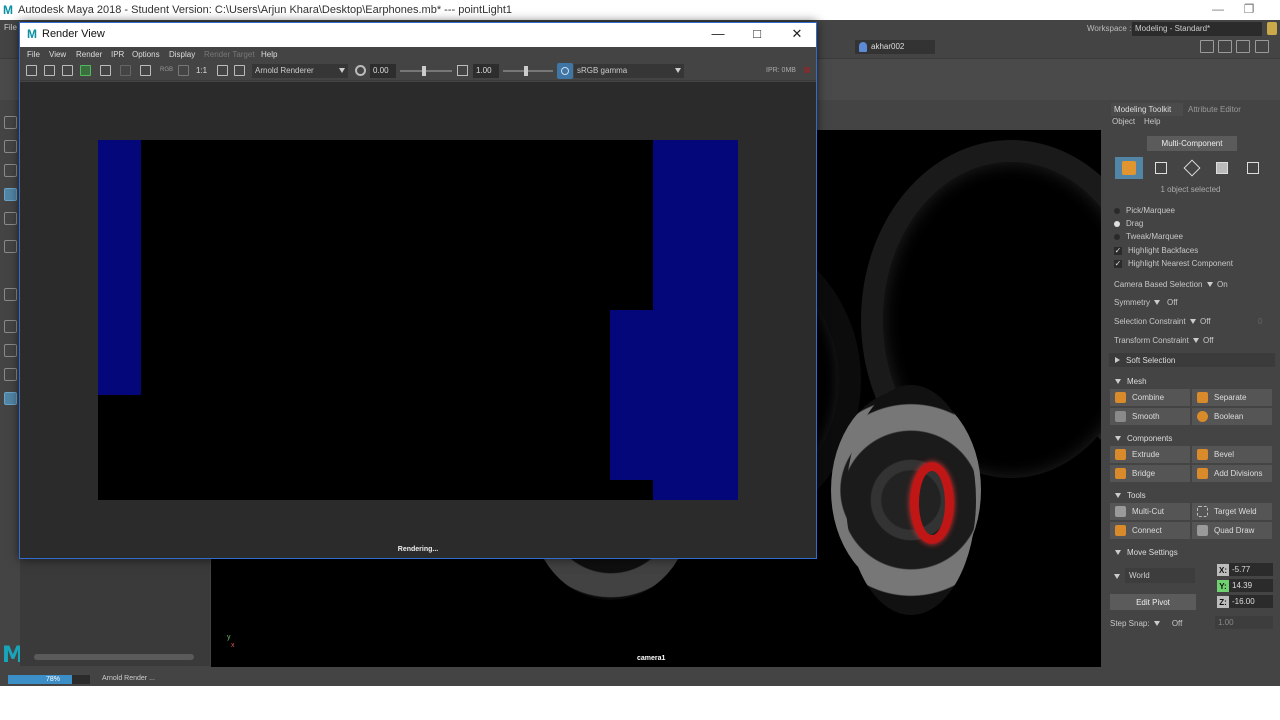  Describe the element at coordinates (1197, 29) in the screenshot. I see `workspace-dropdown: Modeling - Standard*` at that location.